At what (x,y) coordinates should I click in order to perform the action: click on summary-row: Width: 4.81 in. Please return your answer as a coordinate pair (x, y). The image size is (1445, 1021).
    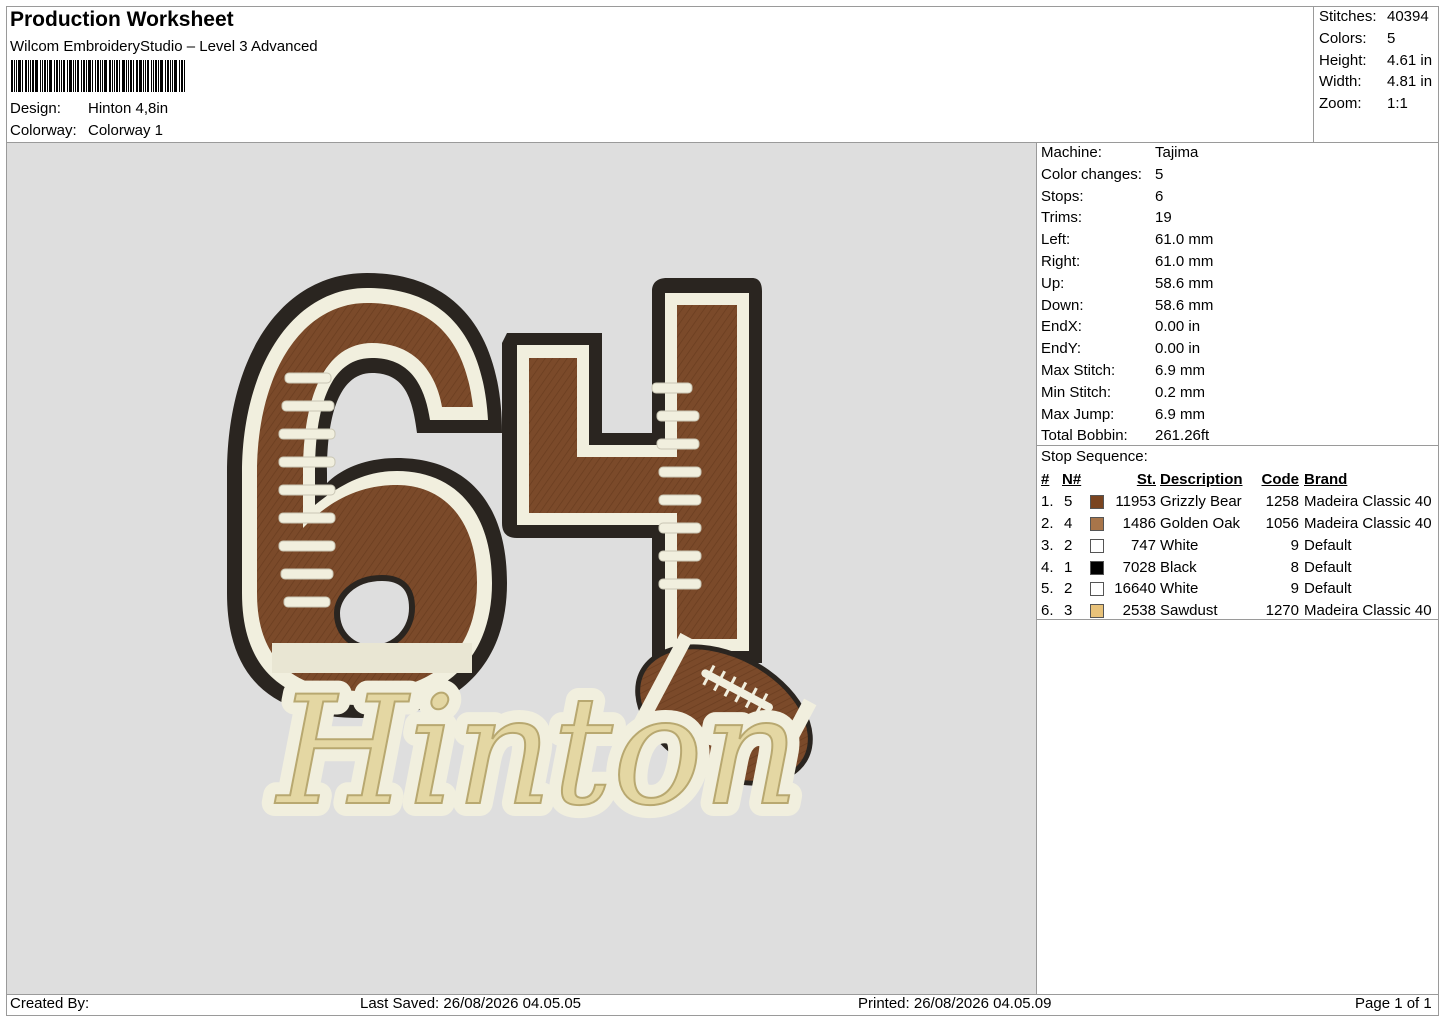
    Looking at the image, I should click on (1375, 84).